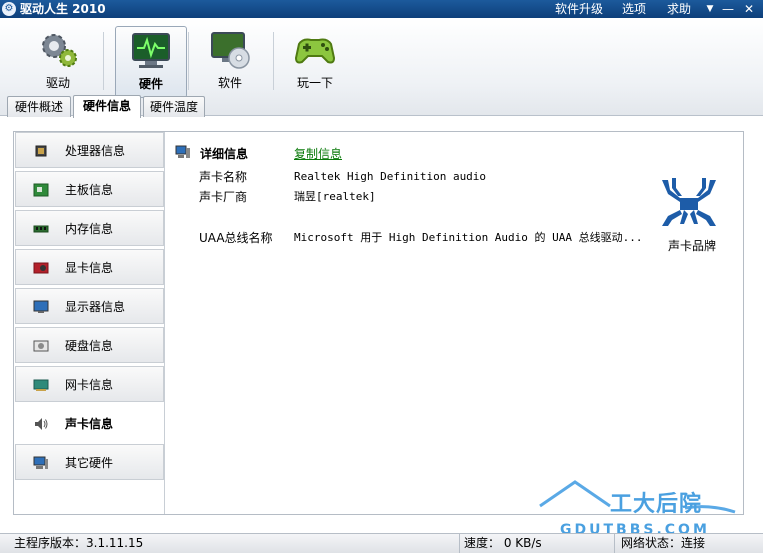 This screenshot has width=763, height=553. I want to click on sidebar-item-label: 内存信息, so click(89, 229).